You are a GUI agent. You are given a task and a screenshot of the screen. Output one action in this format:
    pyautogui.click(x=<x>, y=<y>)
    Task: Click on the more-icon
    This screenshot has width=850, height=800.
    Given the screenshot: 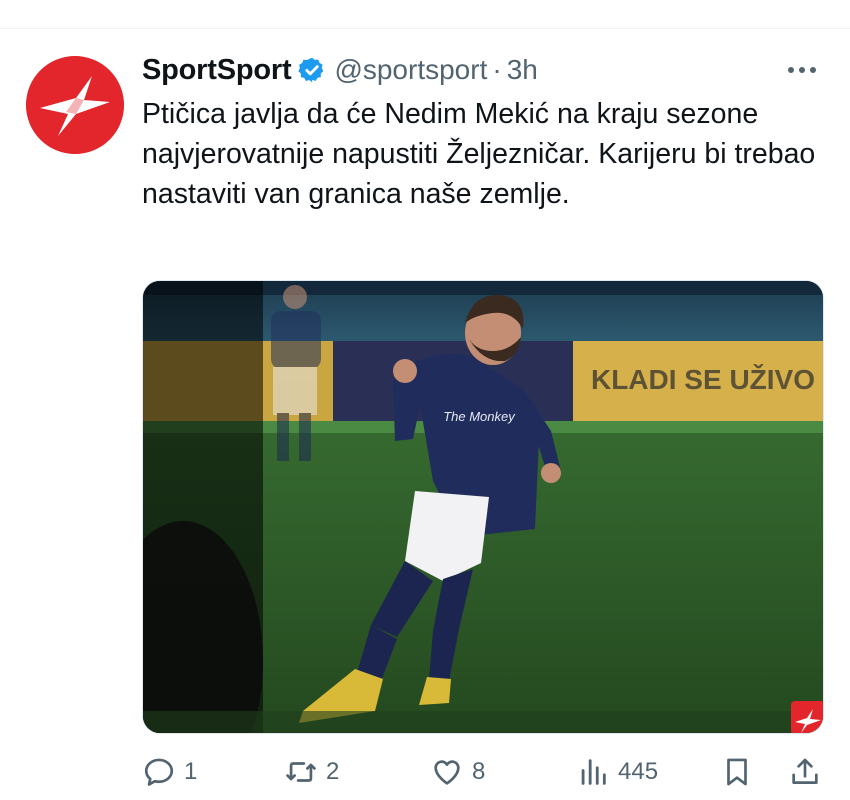 What is the action you would take?
    pyautogui.click(x=802, y=70)
    